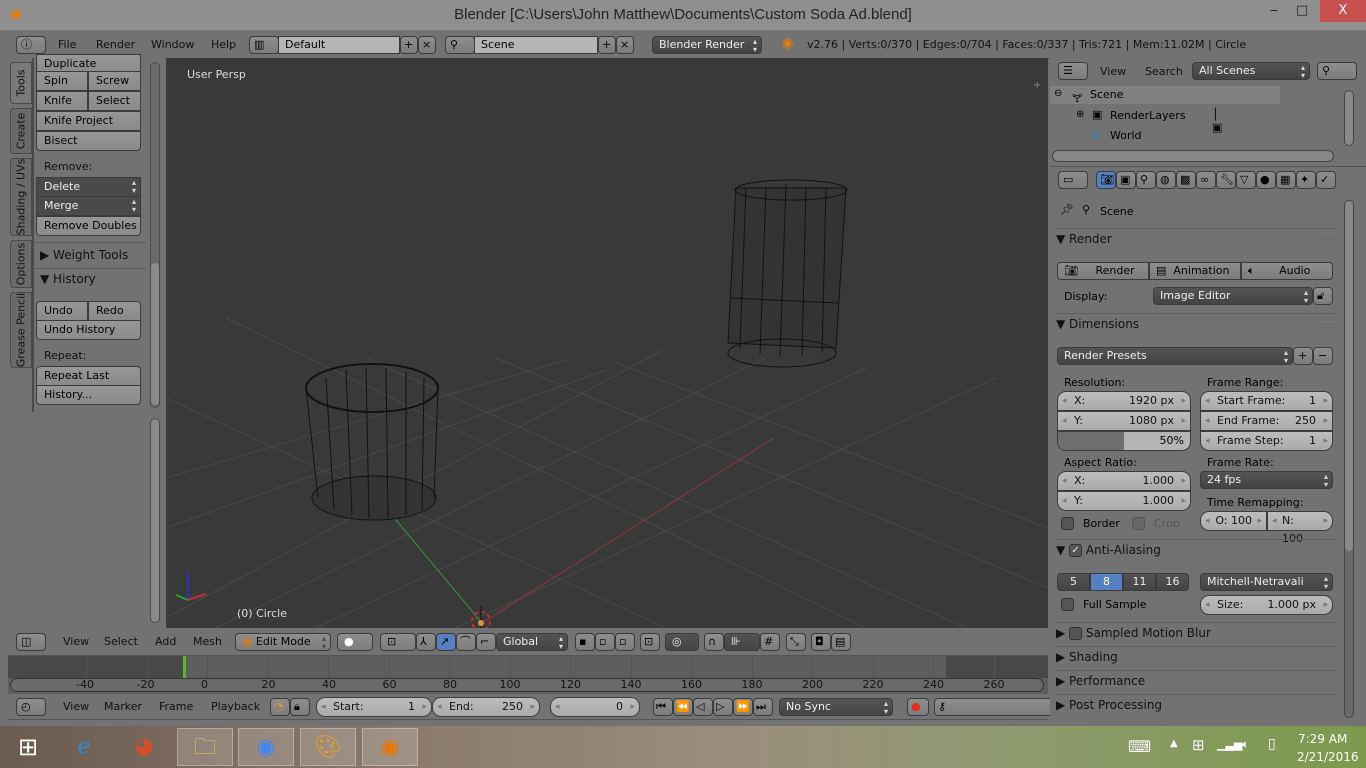  What do you see at coordinates (585, 642) in the screenshot?
I see `vertex-select-button: ▪` at bounding box center [585, 642].